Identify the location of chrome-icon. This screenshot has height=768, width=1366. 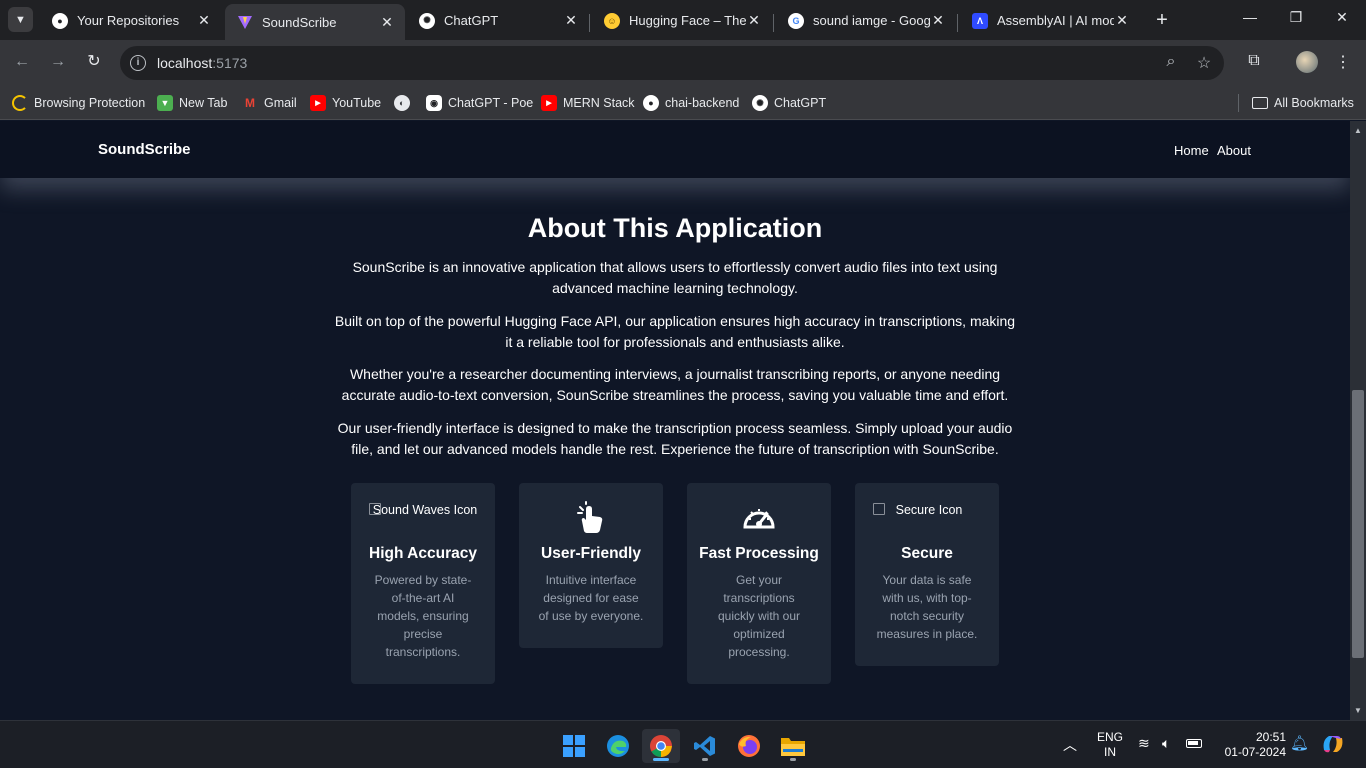
(661, 746).